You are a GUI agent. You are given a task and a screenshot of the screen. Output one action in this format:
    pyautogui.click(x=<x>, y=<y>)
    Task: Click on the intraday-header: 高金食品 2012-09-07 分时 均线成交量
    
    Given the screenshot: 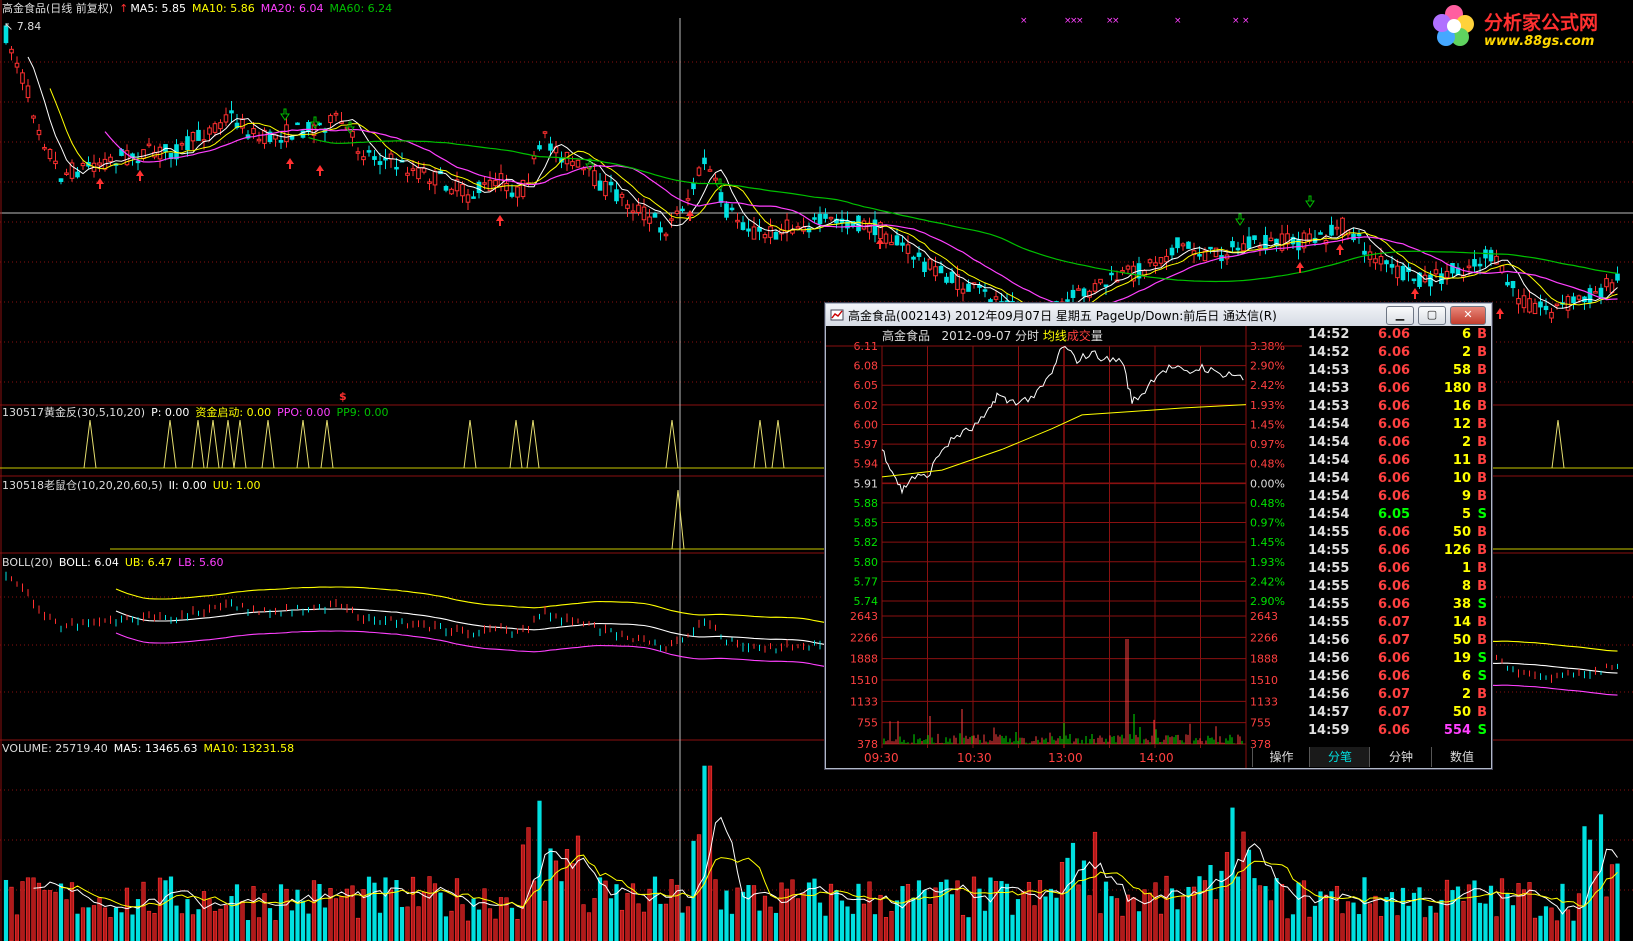 What is the action you would take?
    pyautogui.click(x=992, y=335)
    